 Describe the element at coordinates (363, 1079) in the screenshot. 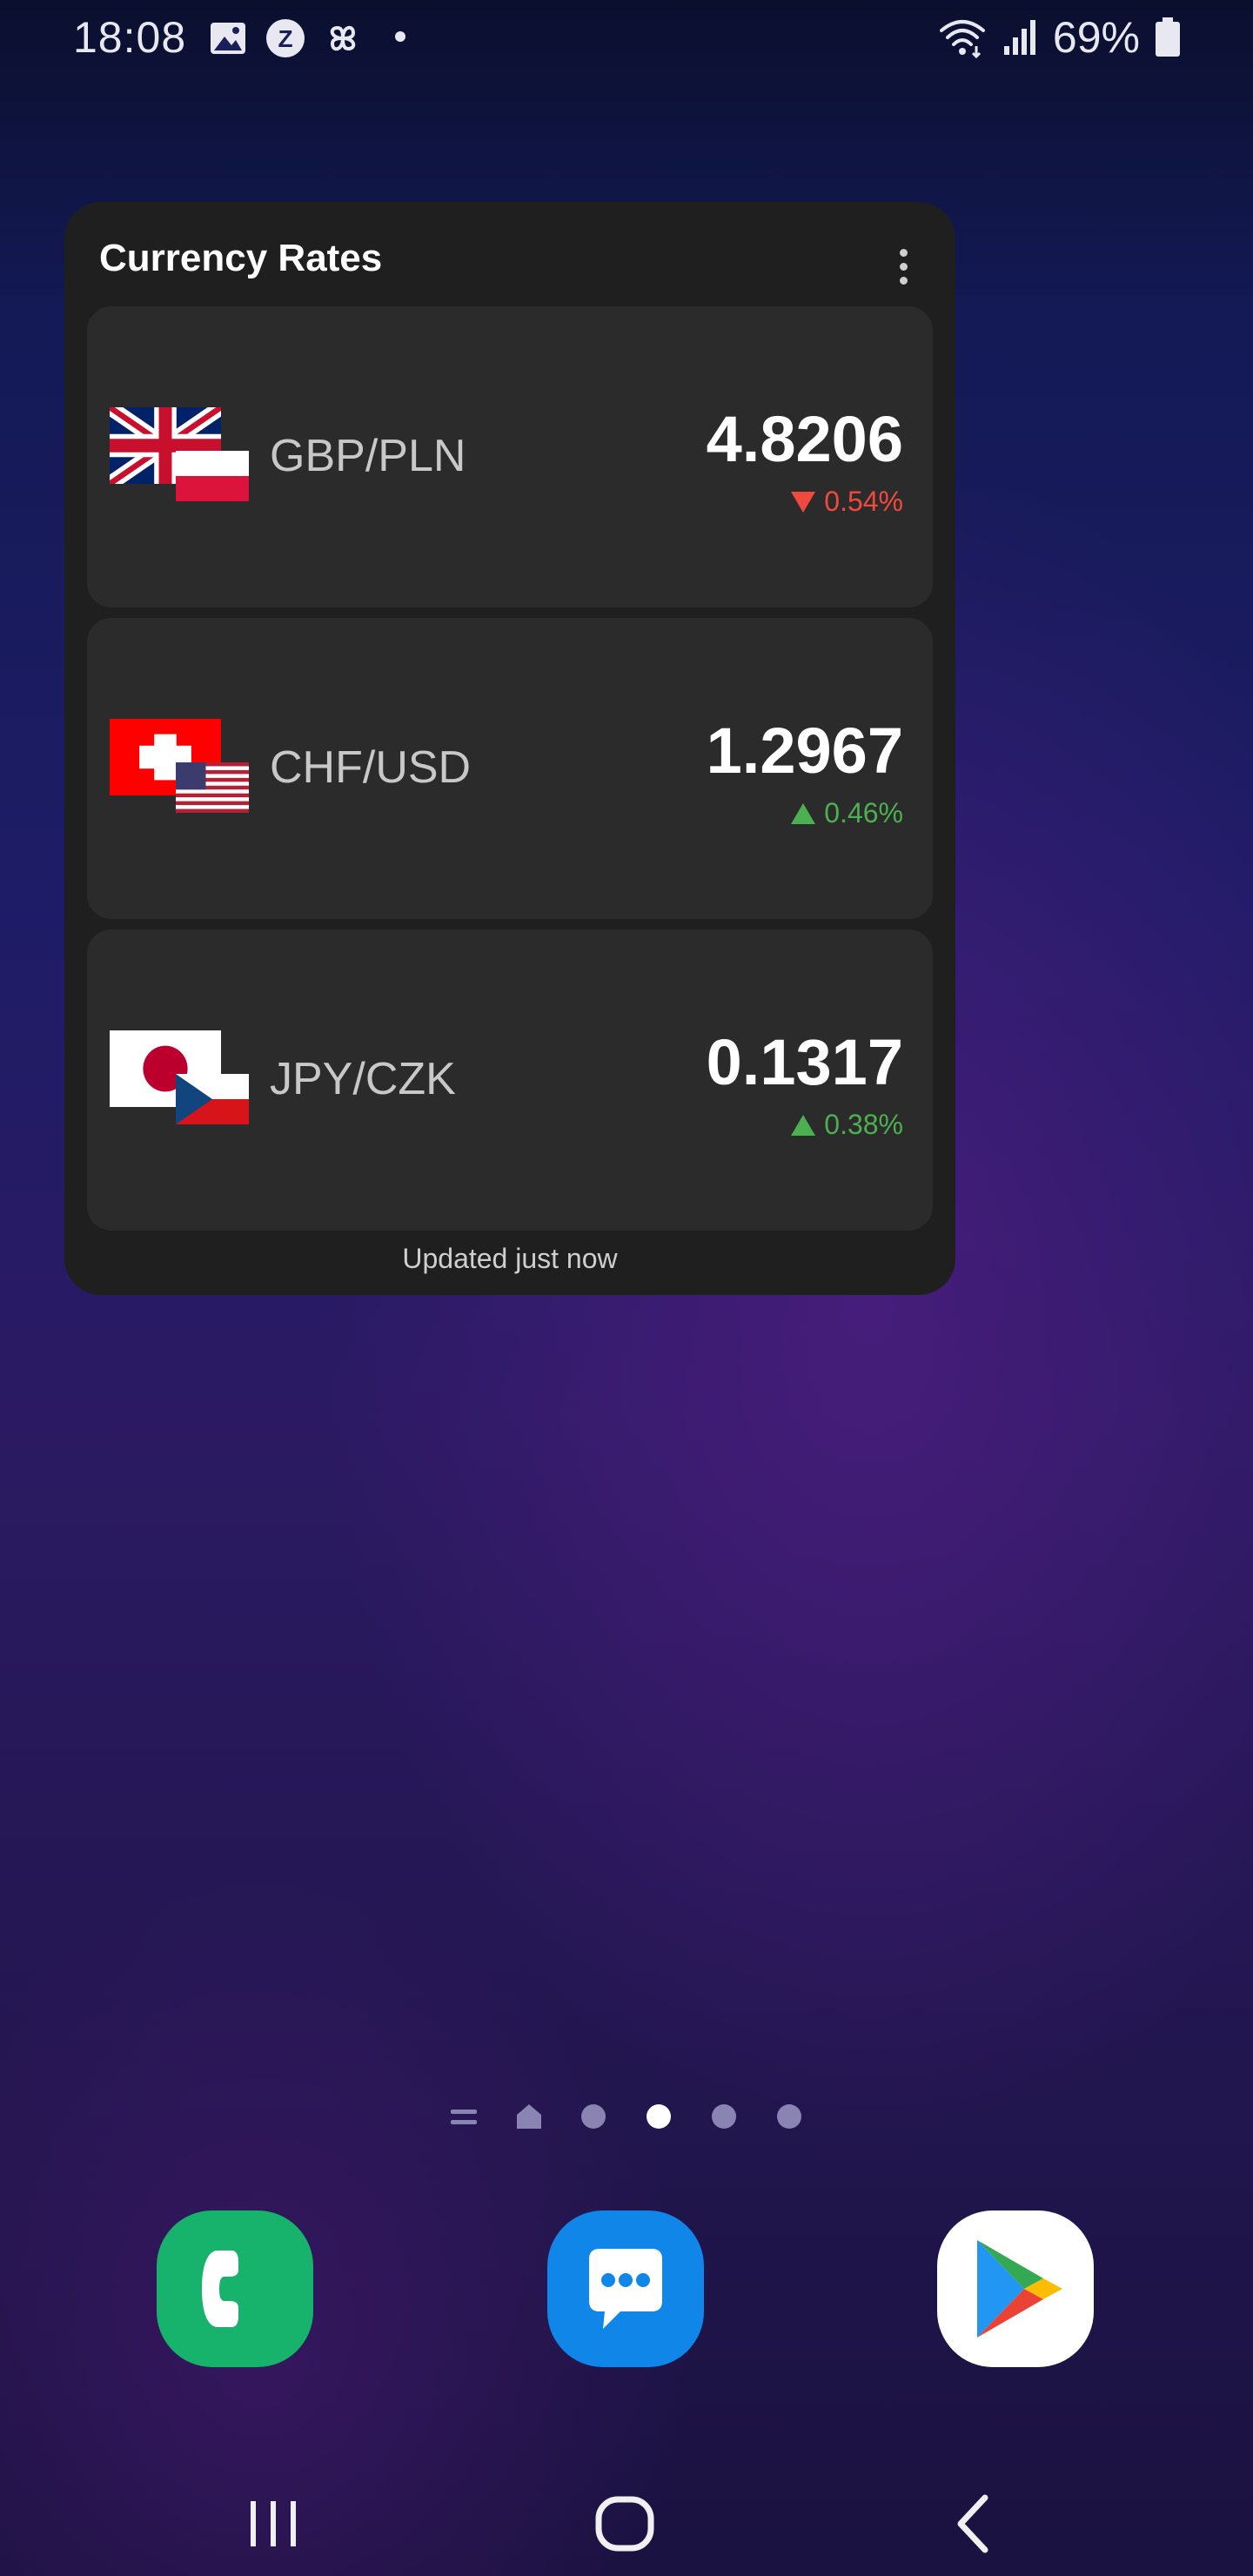

I see `pair-label: JPY/CZK` at that location.